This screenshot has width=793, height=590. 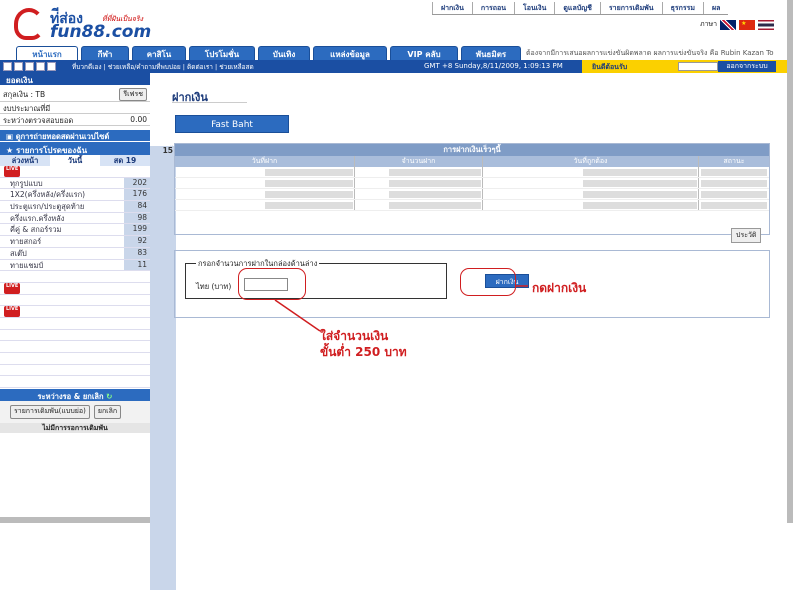 I want to click on currency-label: สกุลเงิน : TB, so click(x=24, y=94).